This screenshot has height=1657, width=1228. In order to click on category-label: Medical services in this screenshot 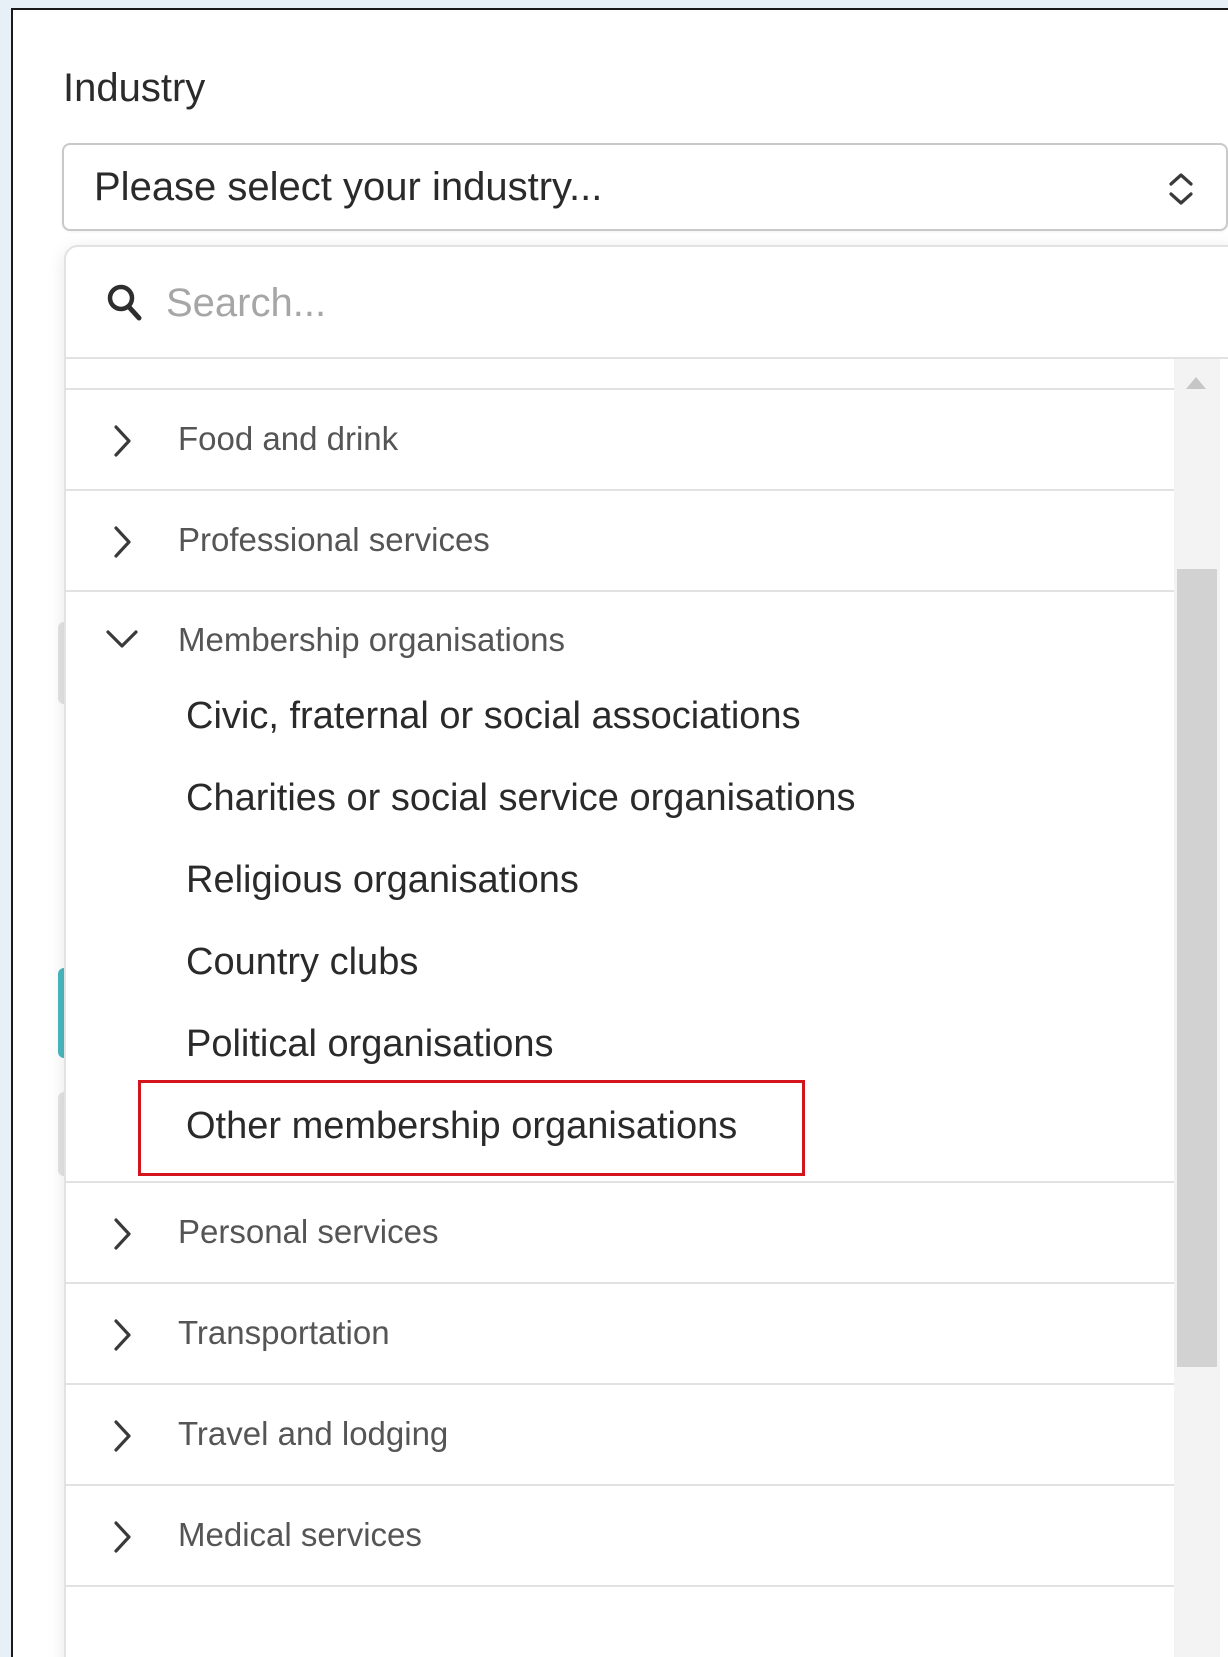, I will do `click(300, 1534)`.